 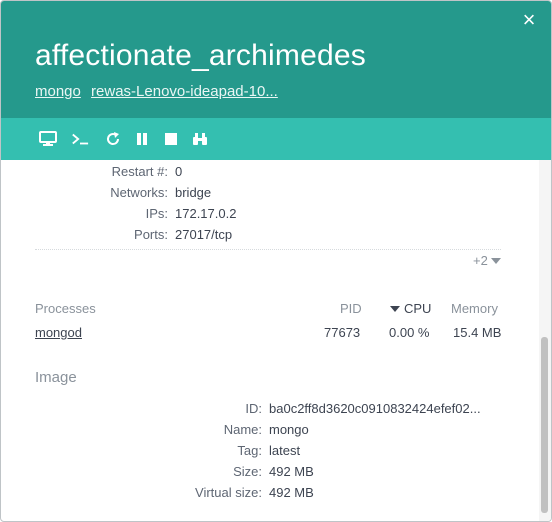 What do you see at coordinates (291, 492) in the screenshot?
I see `image-vsize-value: 492 MB` at bounding box center [291, 492].